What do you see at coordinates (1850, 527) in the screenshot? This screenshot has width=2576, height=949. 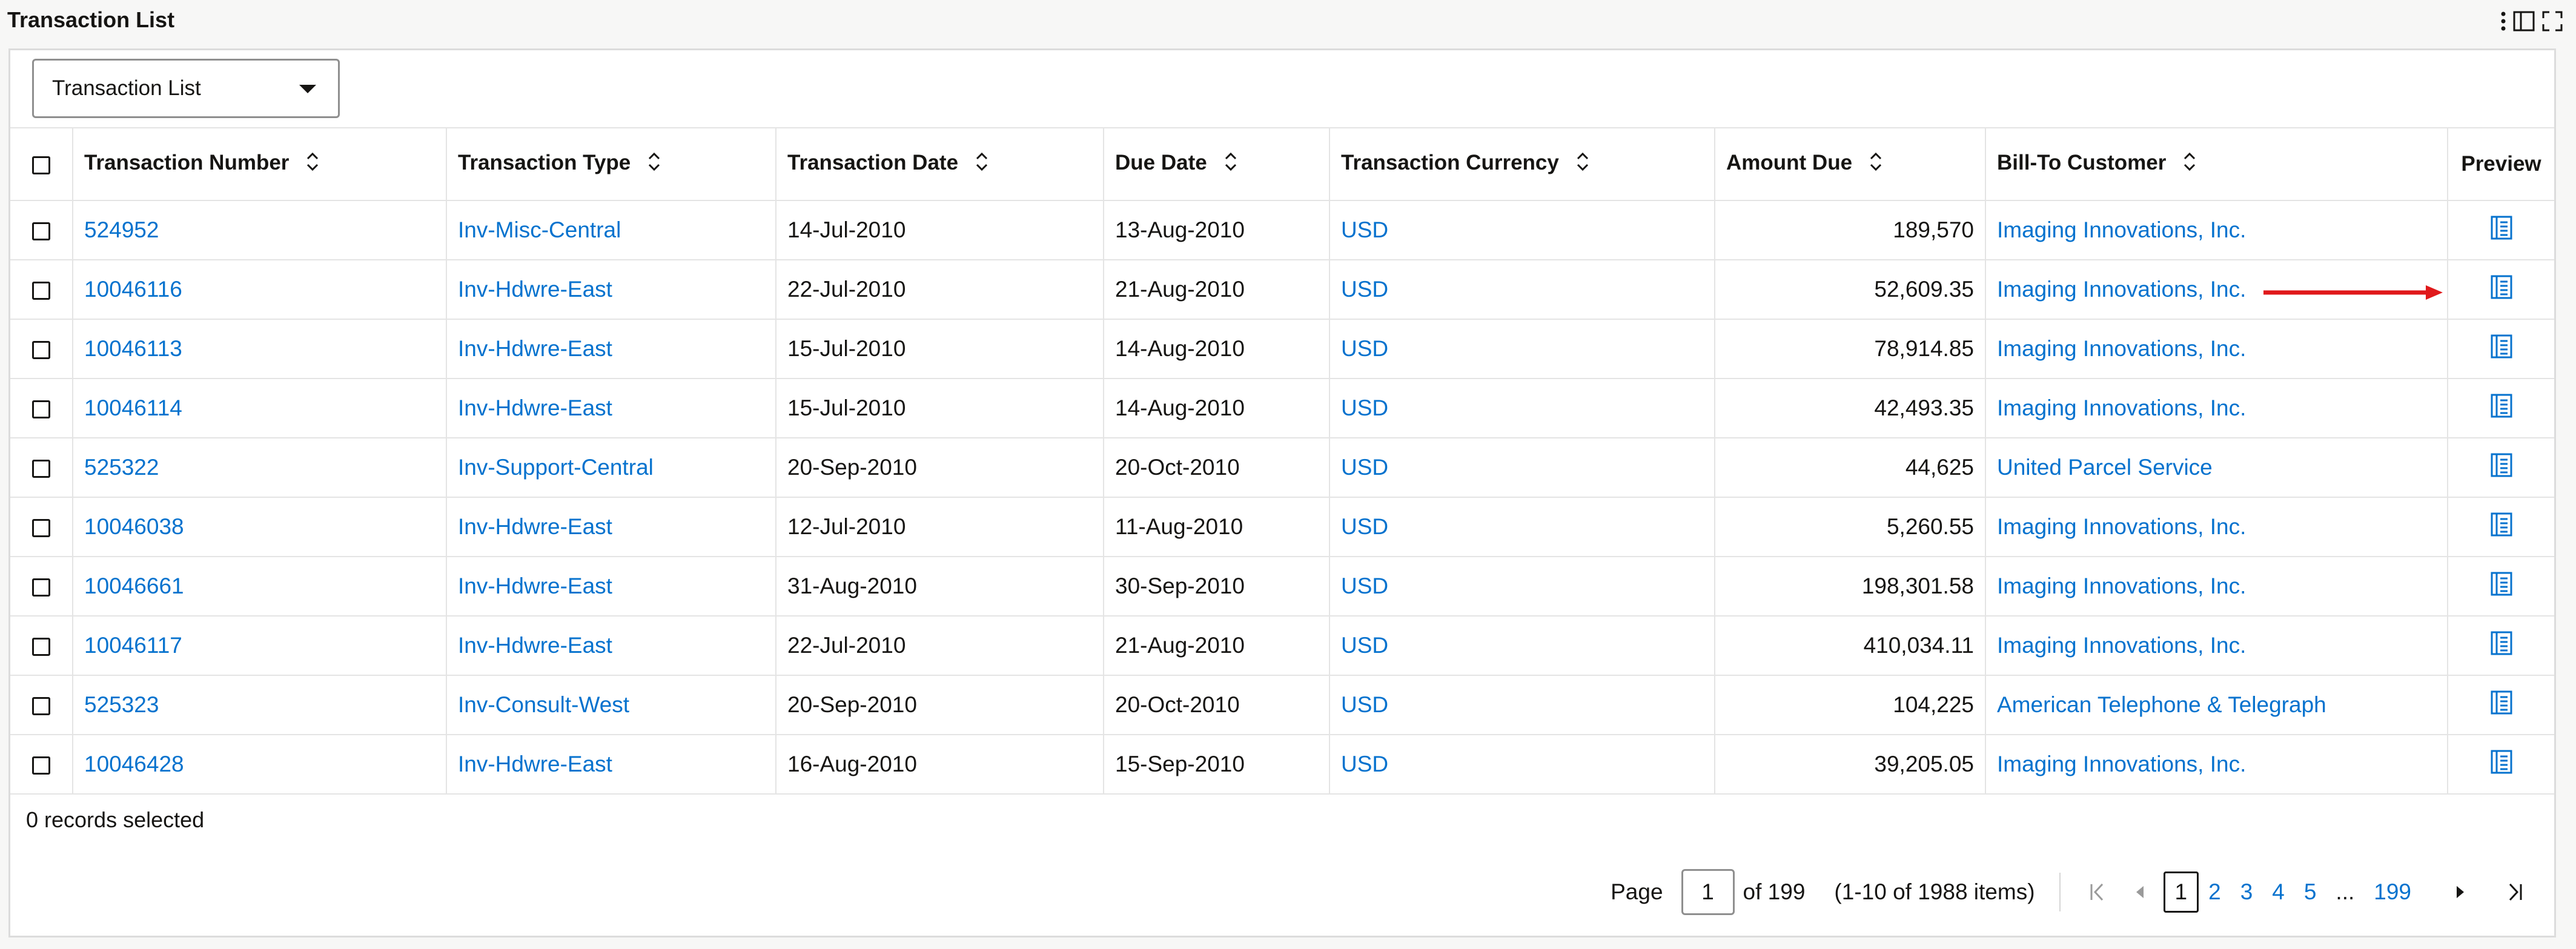 I see `cell-amount-due: 5,260.55` at bounding box center [1850, 527].